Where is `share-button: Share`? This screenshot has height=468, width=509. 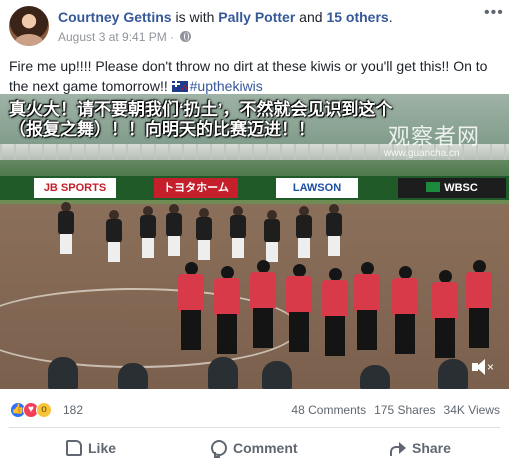 share-button: Share is located at coordinates (420, 448).